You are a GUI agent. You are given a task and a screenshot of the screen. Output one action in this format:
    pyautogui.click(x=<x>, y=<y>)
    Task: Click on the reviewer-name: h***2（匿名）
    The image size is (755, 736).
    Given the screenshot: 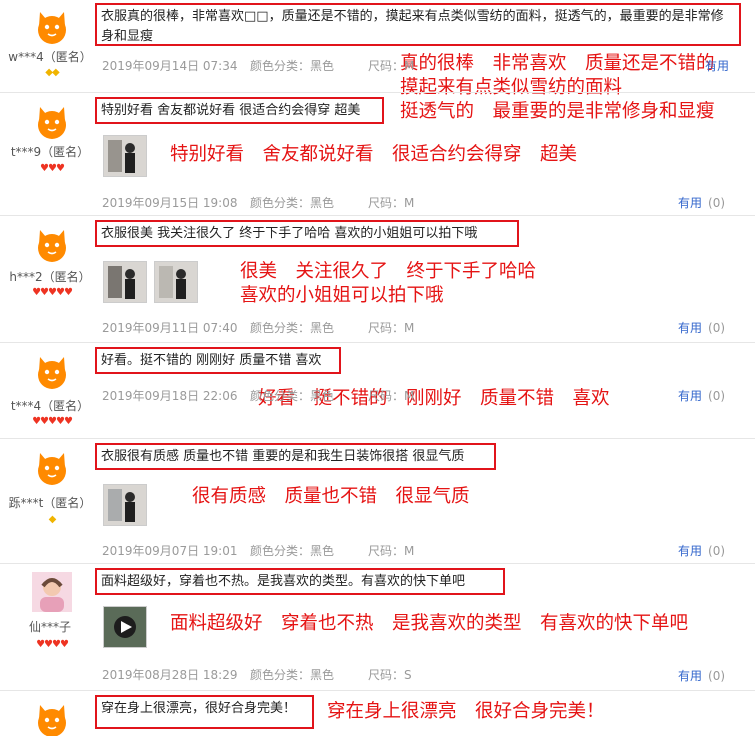 What is the action you would take?
    pyautogui.click(x=50, y=277)
    